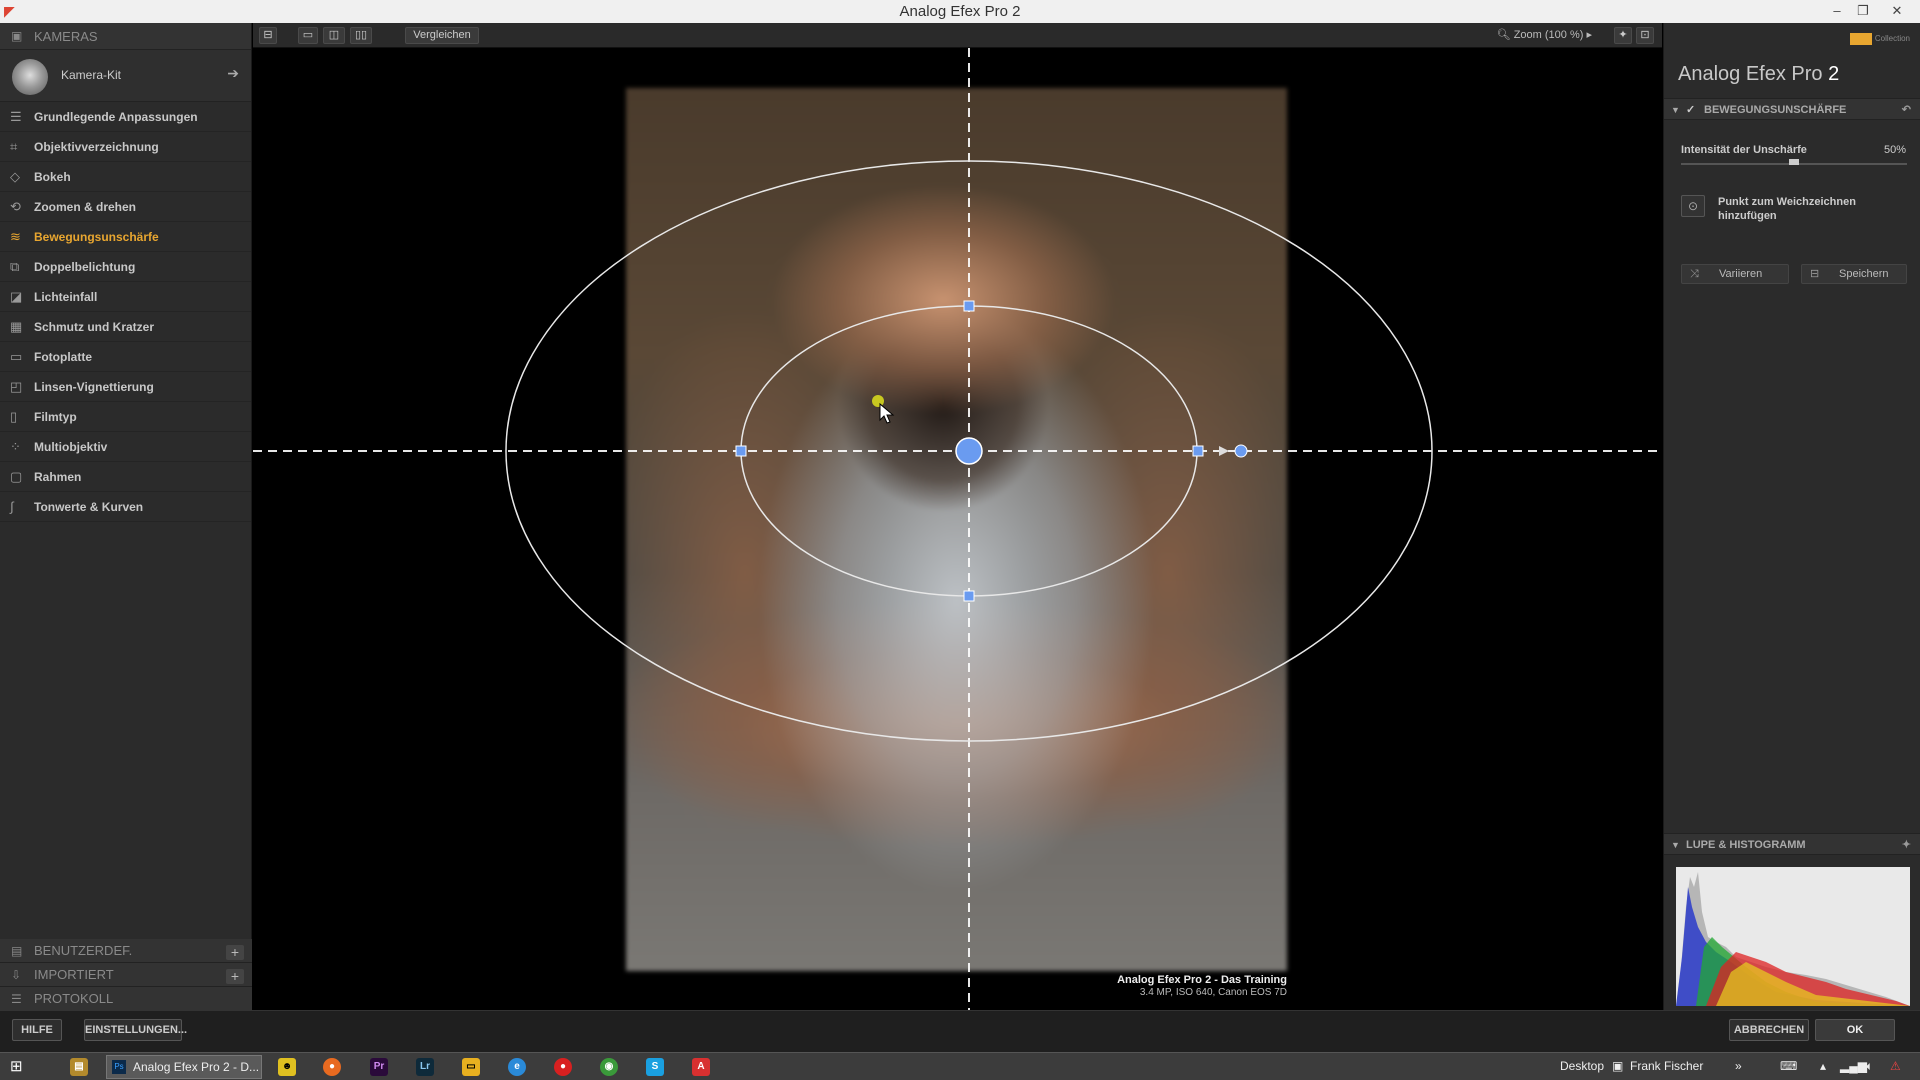 Image resolution: width=1920 pixels, height=1080 pixels. I want to click on filter-item-motion-blur: ≋ Bewegungsunschärfe, so click(125, 237).